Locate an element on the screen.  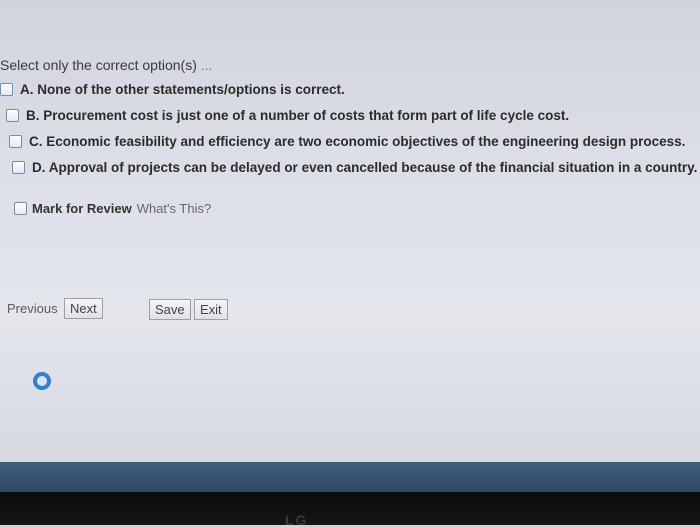
mark-for-review-label: Mark for Review is located at coordinates (82, 208).